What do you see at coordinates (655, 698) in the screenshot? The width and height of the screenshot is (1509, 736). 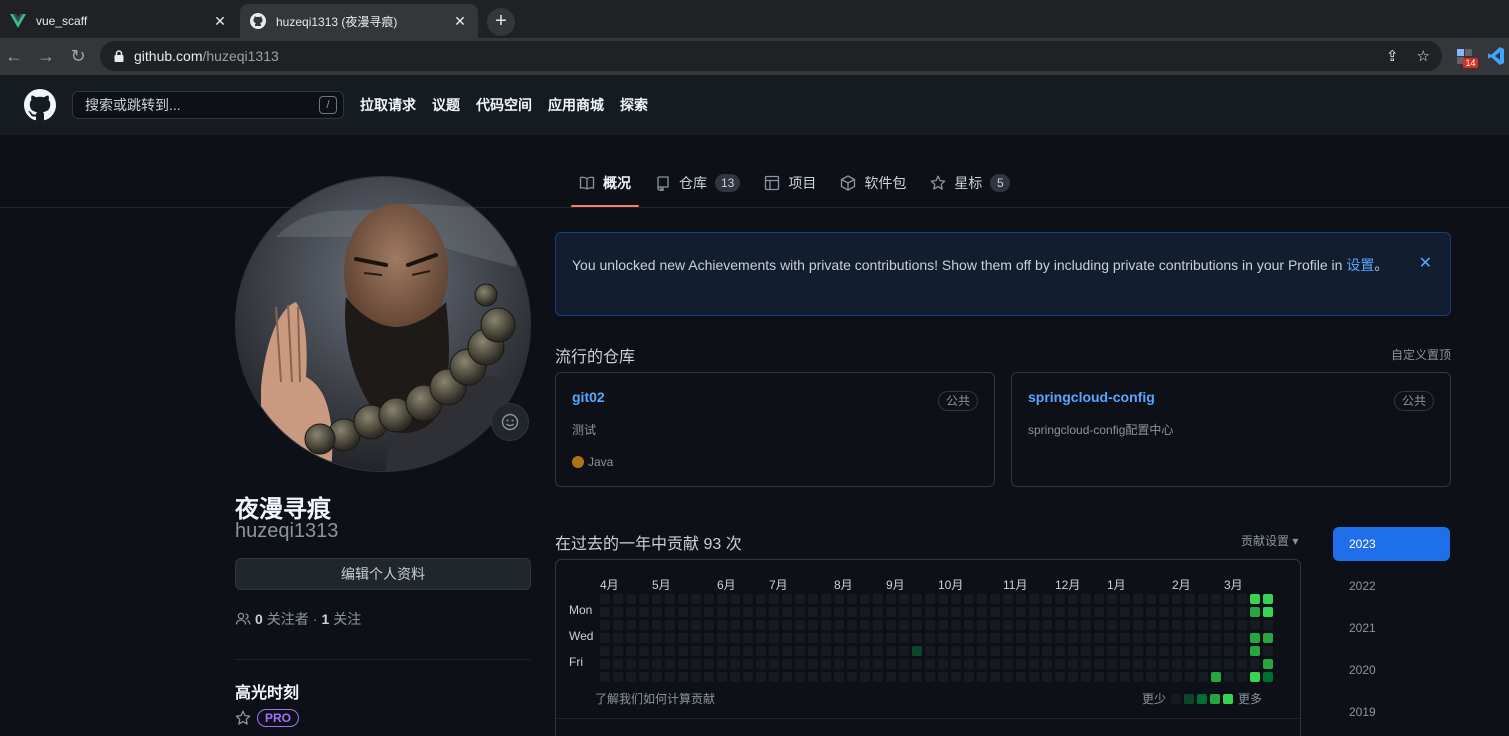 I see `learn-contributions-link: 了解我们如何计算贡献` at bounding box center [655, 698].